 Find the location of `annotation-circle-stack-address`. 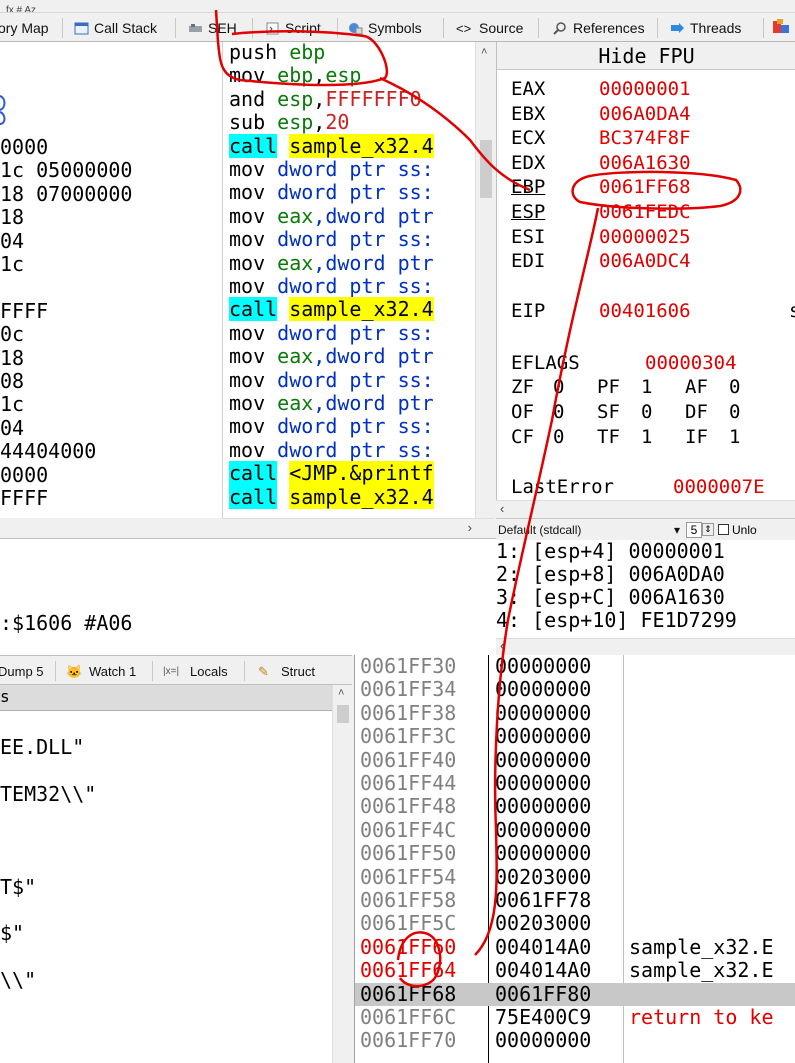

annotation-circle-stack-address is located at coordinates (419, 959).